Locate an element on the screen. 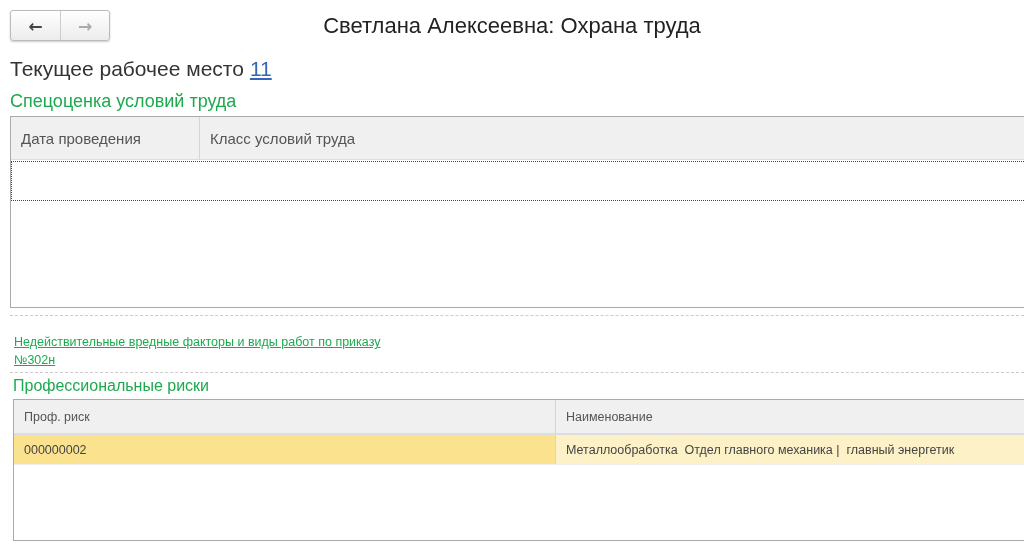 Image resolution: width=1024 pixels, height=557 pixels. column-header: Проф. риск is located at coordinates (285, 416).